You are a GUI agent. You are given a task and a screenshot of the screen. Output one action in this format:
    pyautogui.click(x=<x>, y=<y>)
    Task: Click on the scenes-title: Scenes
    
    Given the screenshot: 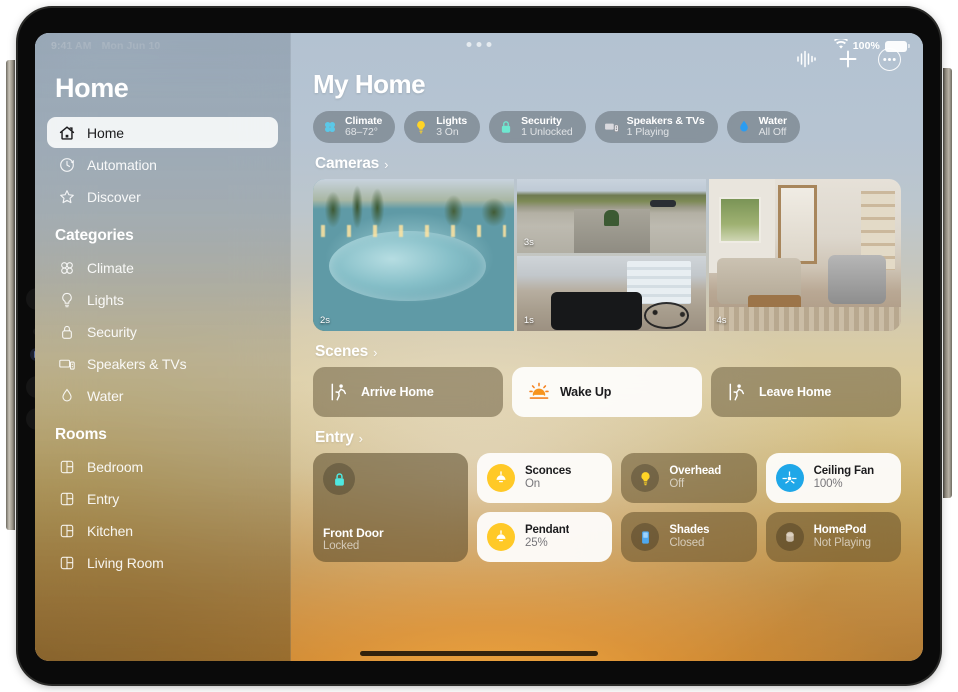 What is the action you would take?
    pyautogui.click(x=342, y=351)
    